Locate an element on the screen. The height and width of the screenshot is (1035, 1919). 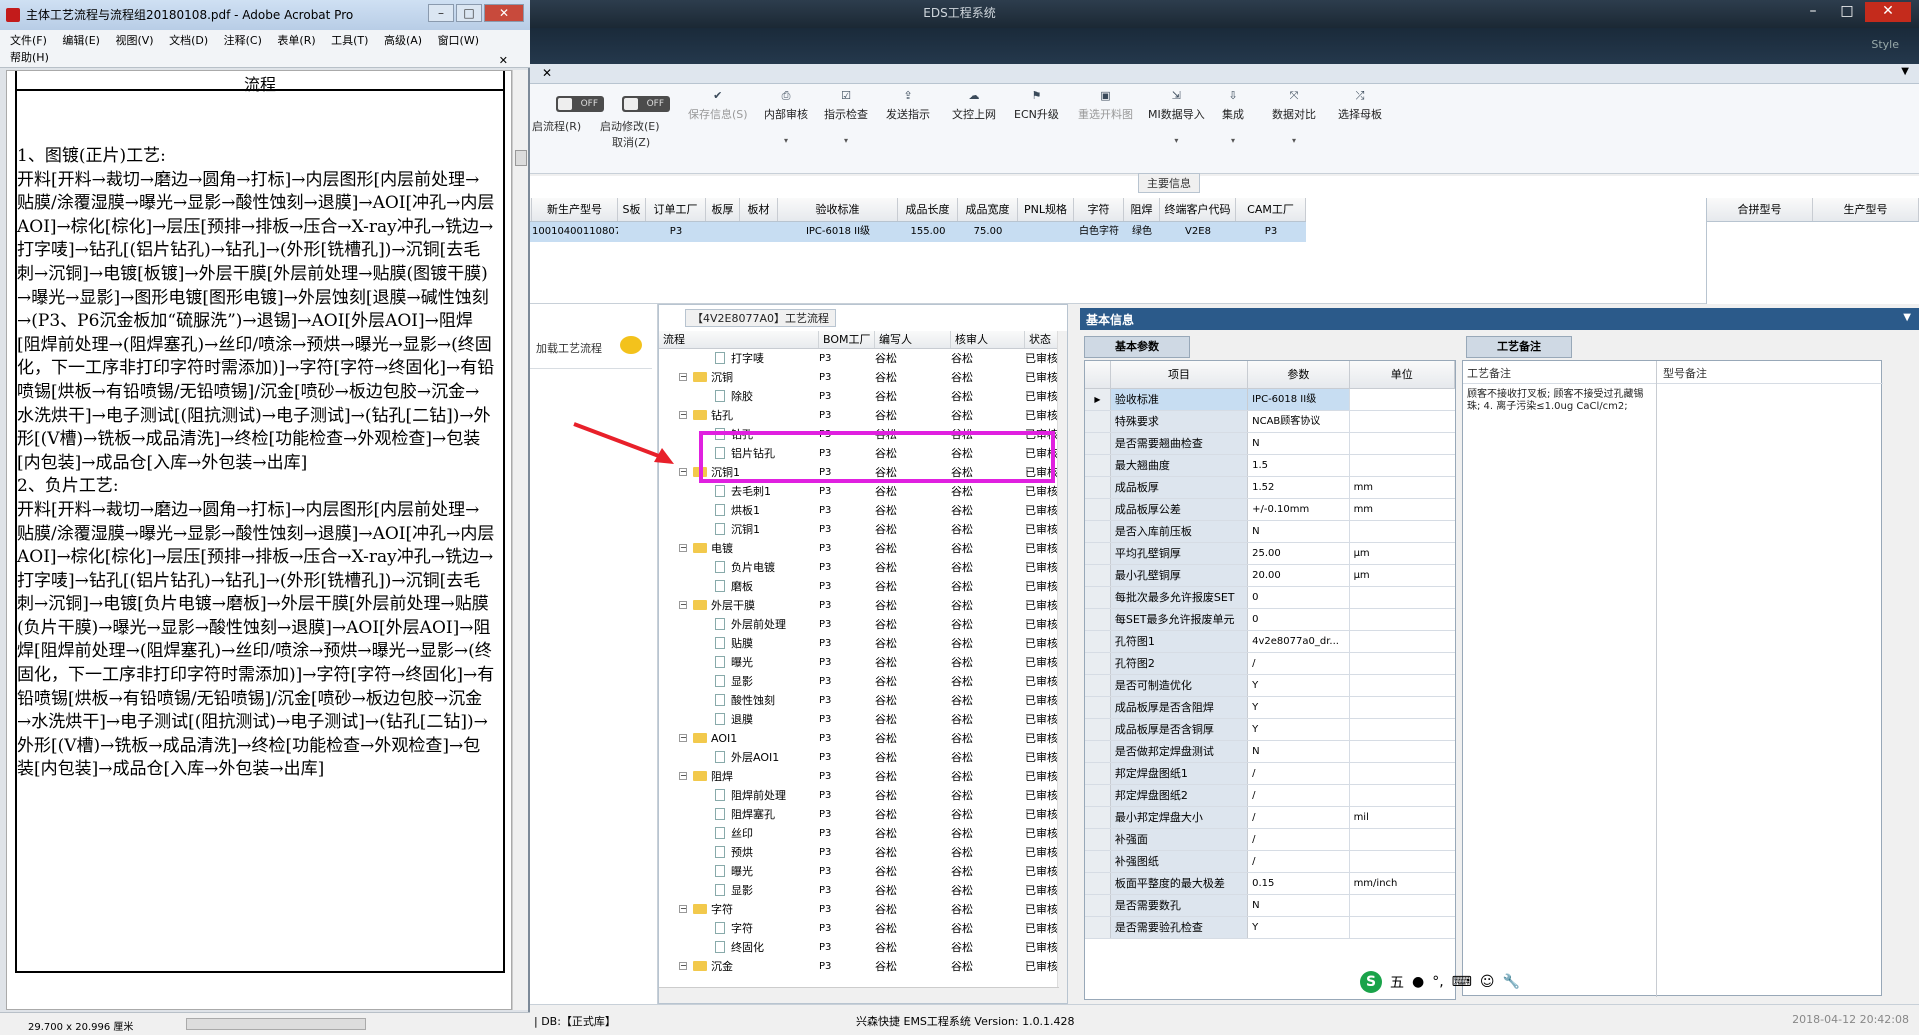
toolbar-button: ⎙ 内部审核 ▾ is located at coordinates (786, 118).